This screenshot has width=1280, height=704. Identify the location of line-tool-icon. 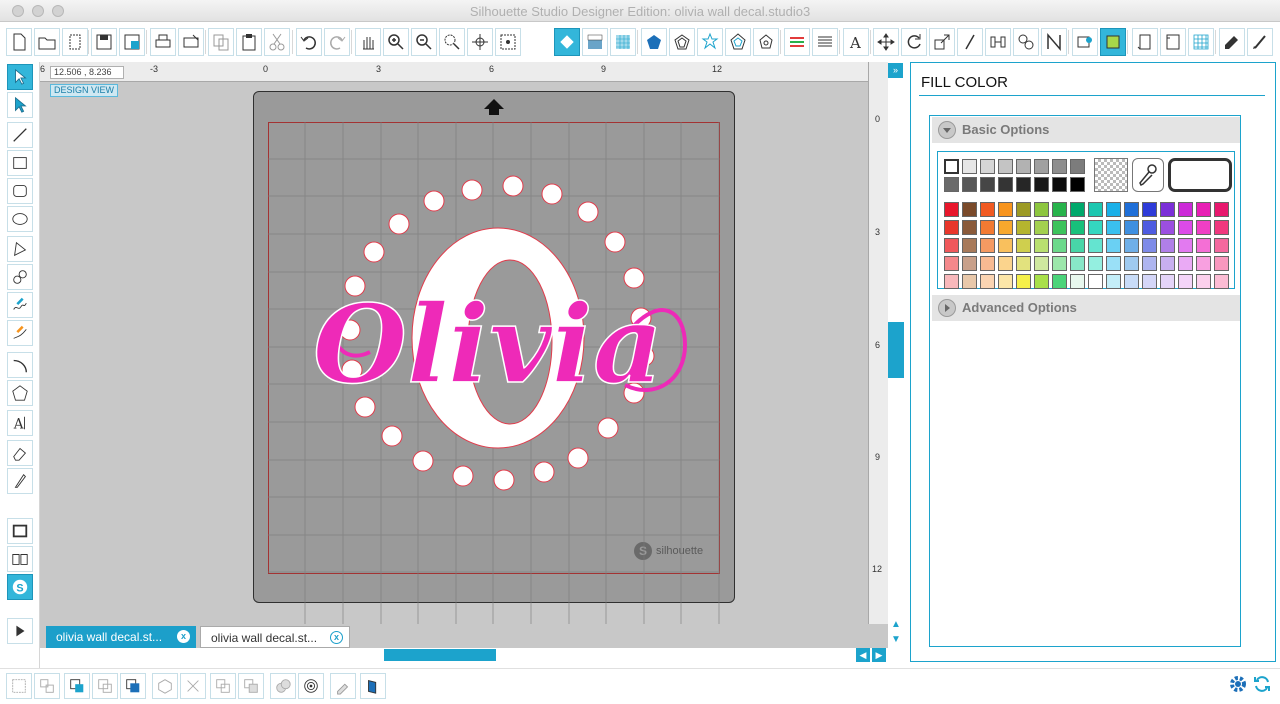
(20, 135).